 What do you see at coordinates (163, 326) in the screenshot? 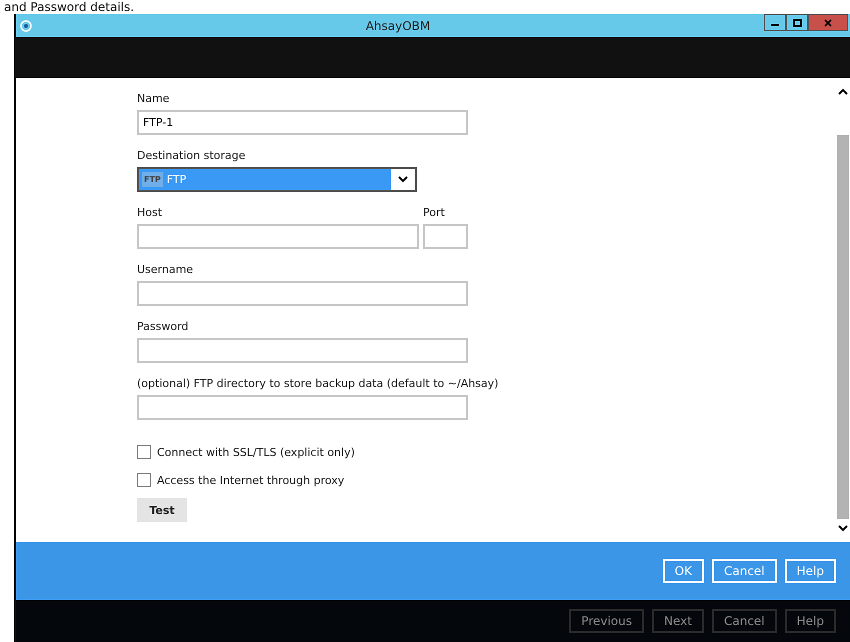
I see `field-label: Password` at bounding box center [163, 326].